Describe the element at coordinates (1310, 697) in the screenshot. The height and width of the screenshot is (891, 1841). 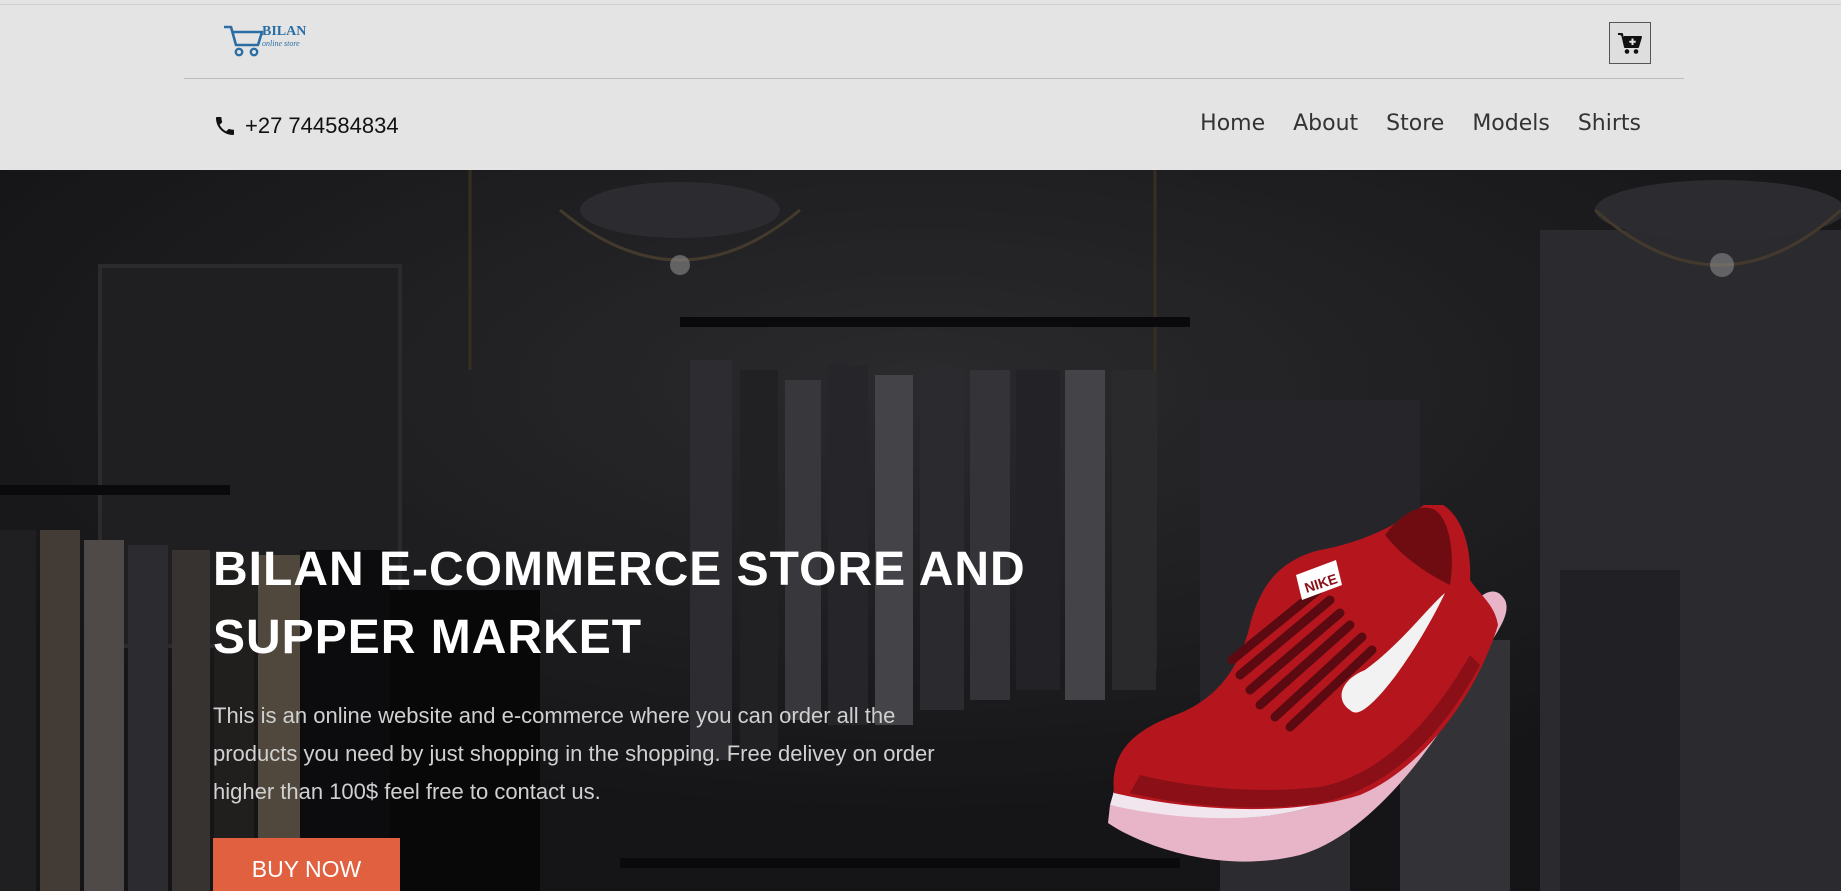
I see `nike-shoe-product-image: NIKE` at that location.